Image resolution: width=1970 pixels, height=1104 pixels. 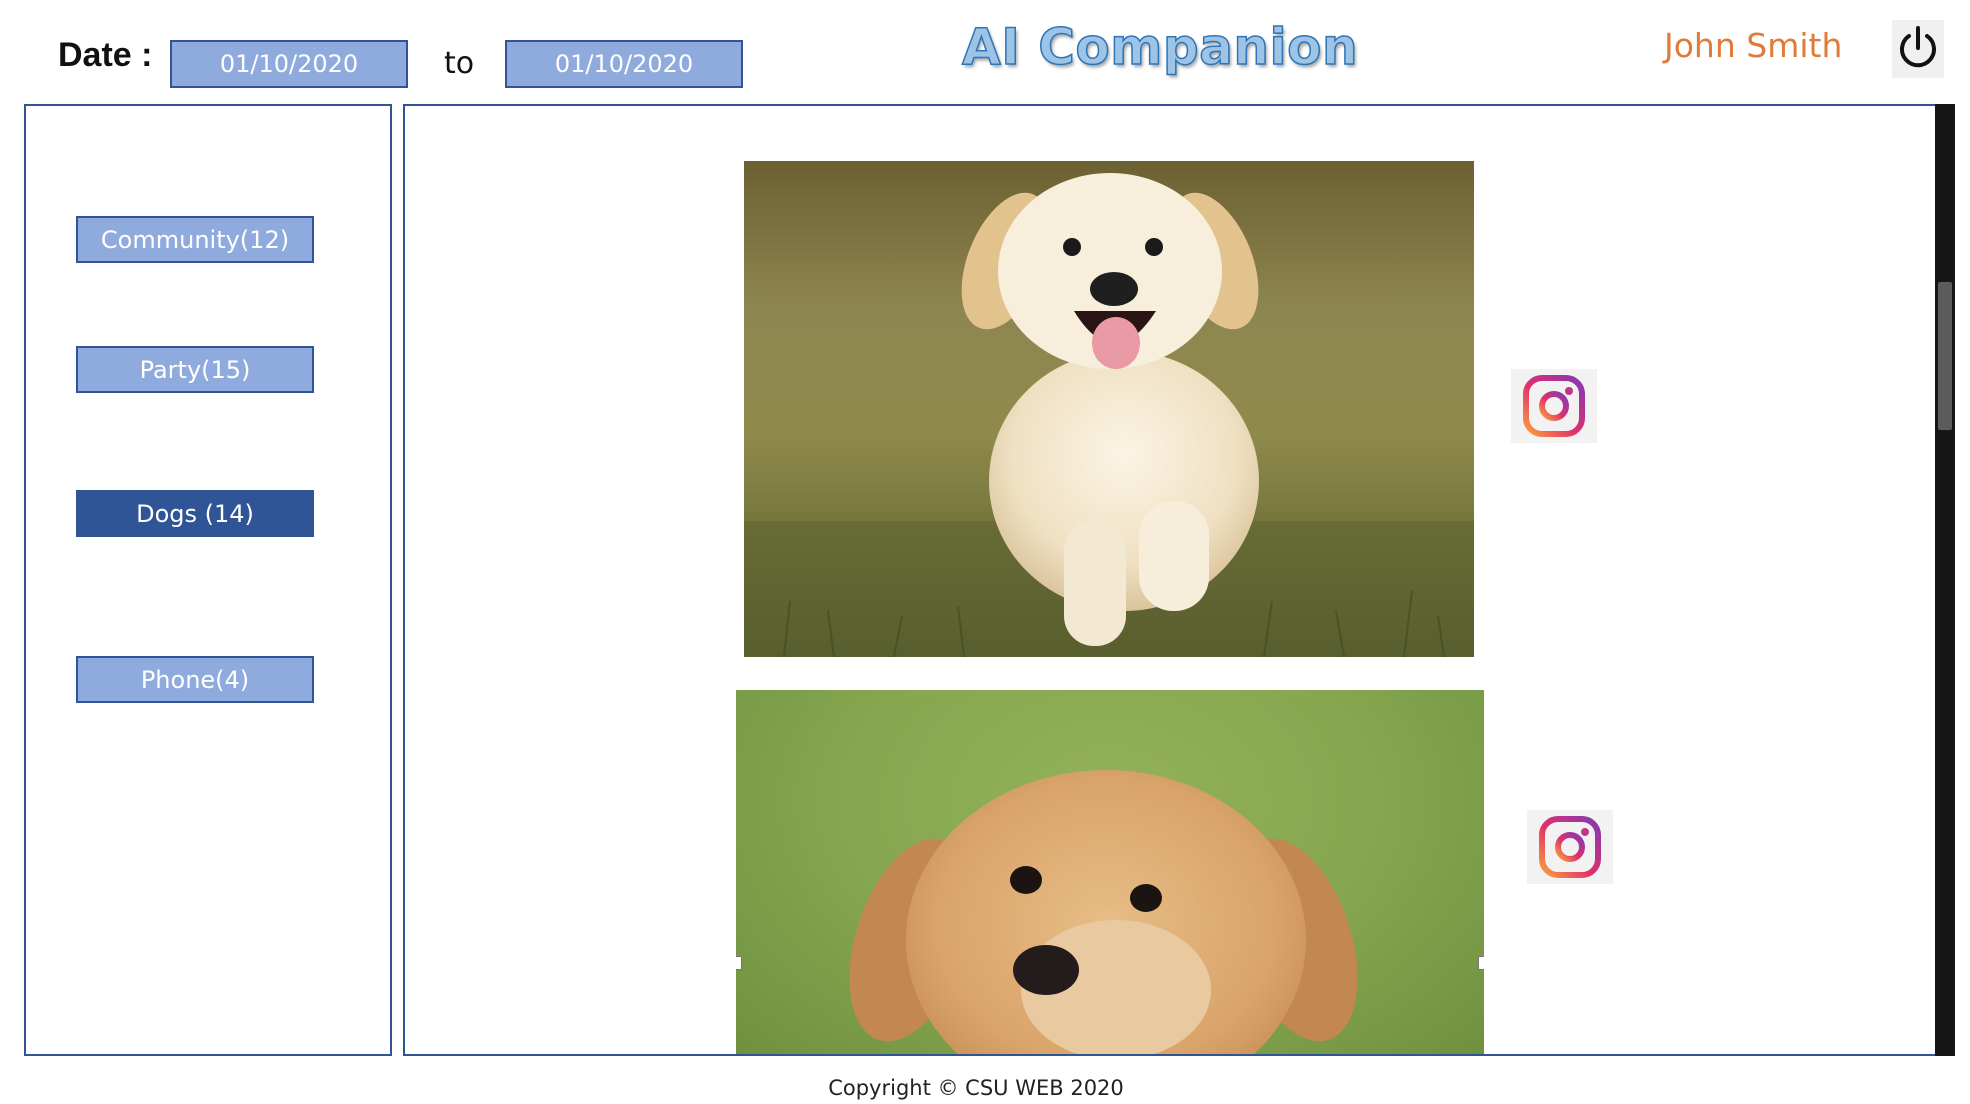 I want to click on date-to-field: 01/10/2020, so click(x=624, y=64).